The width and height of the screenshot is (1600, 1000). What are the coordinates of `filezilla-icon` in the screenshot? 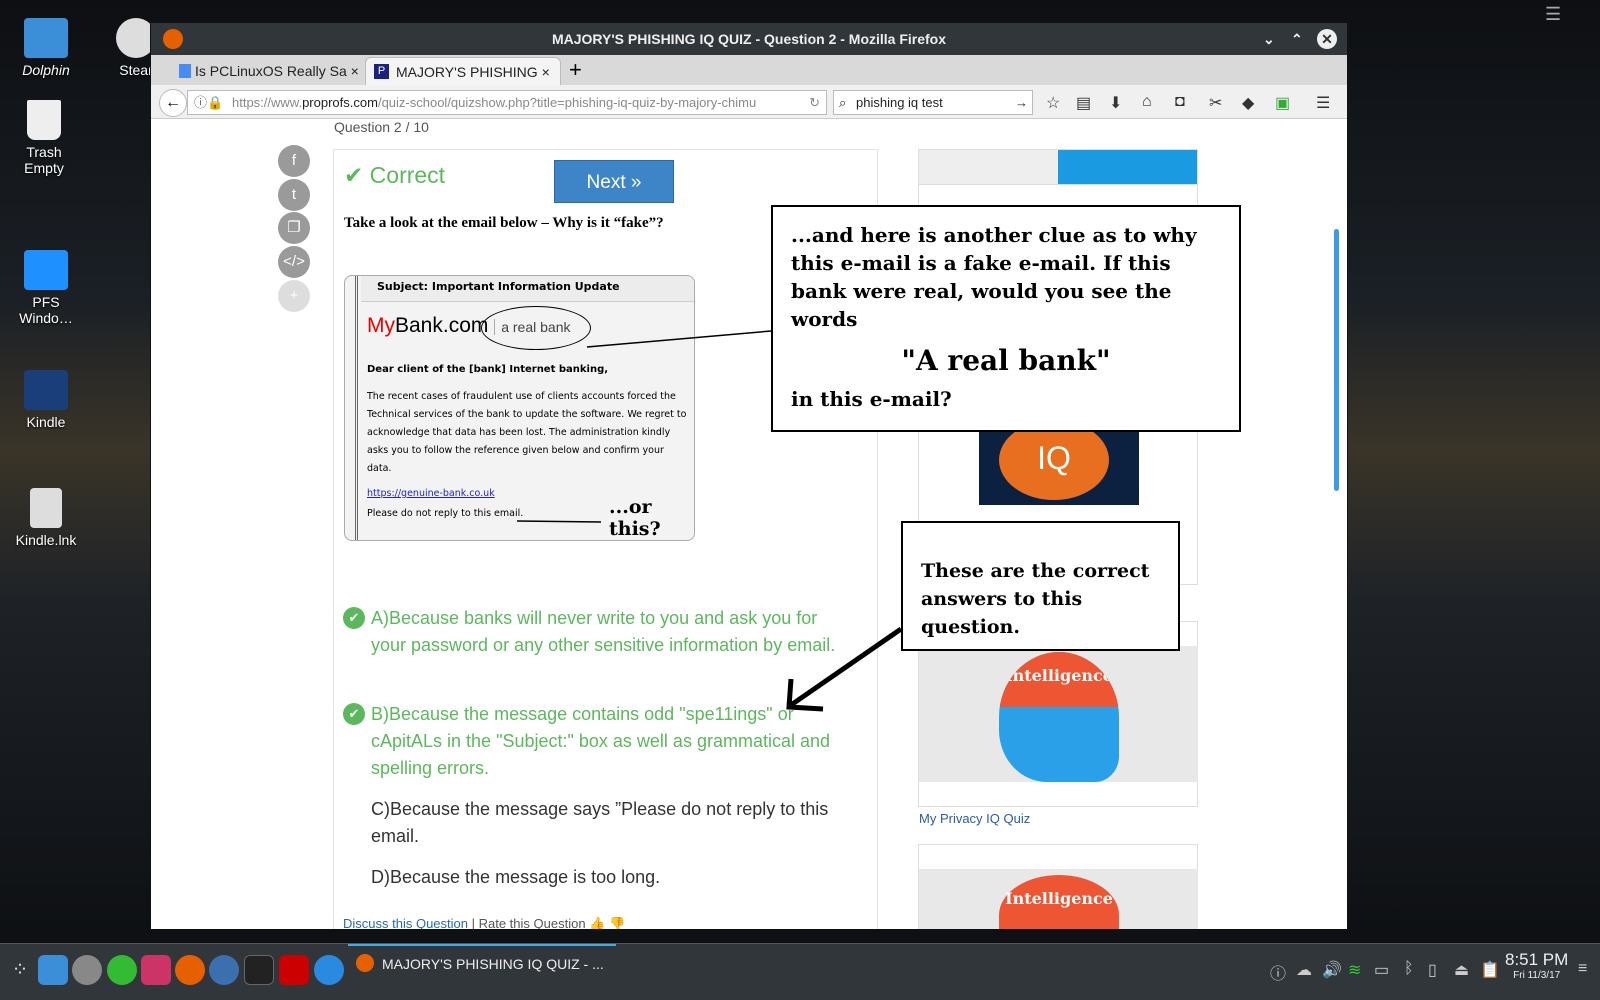 It's located at (294, 970).